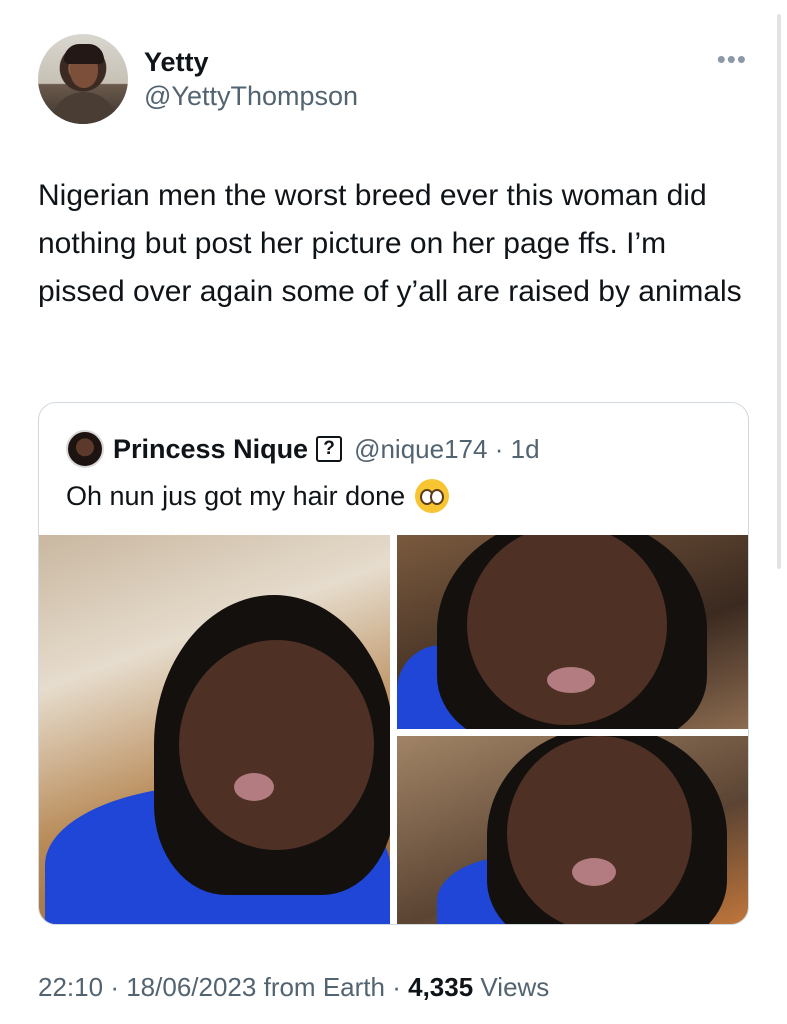  I want to click on quoted-tweet-header: Princess Nique ? @nique174 · 1d, so click(303, 449).